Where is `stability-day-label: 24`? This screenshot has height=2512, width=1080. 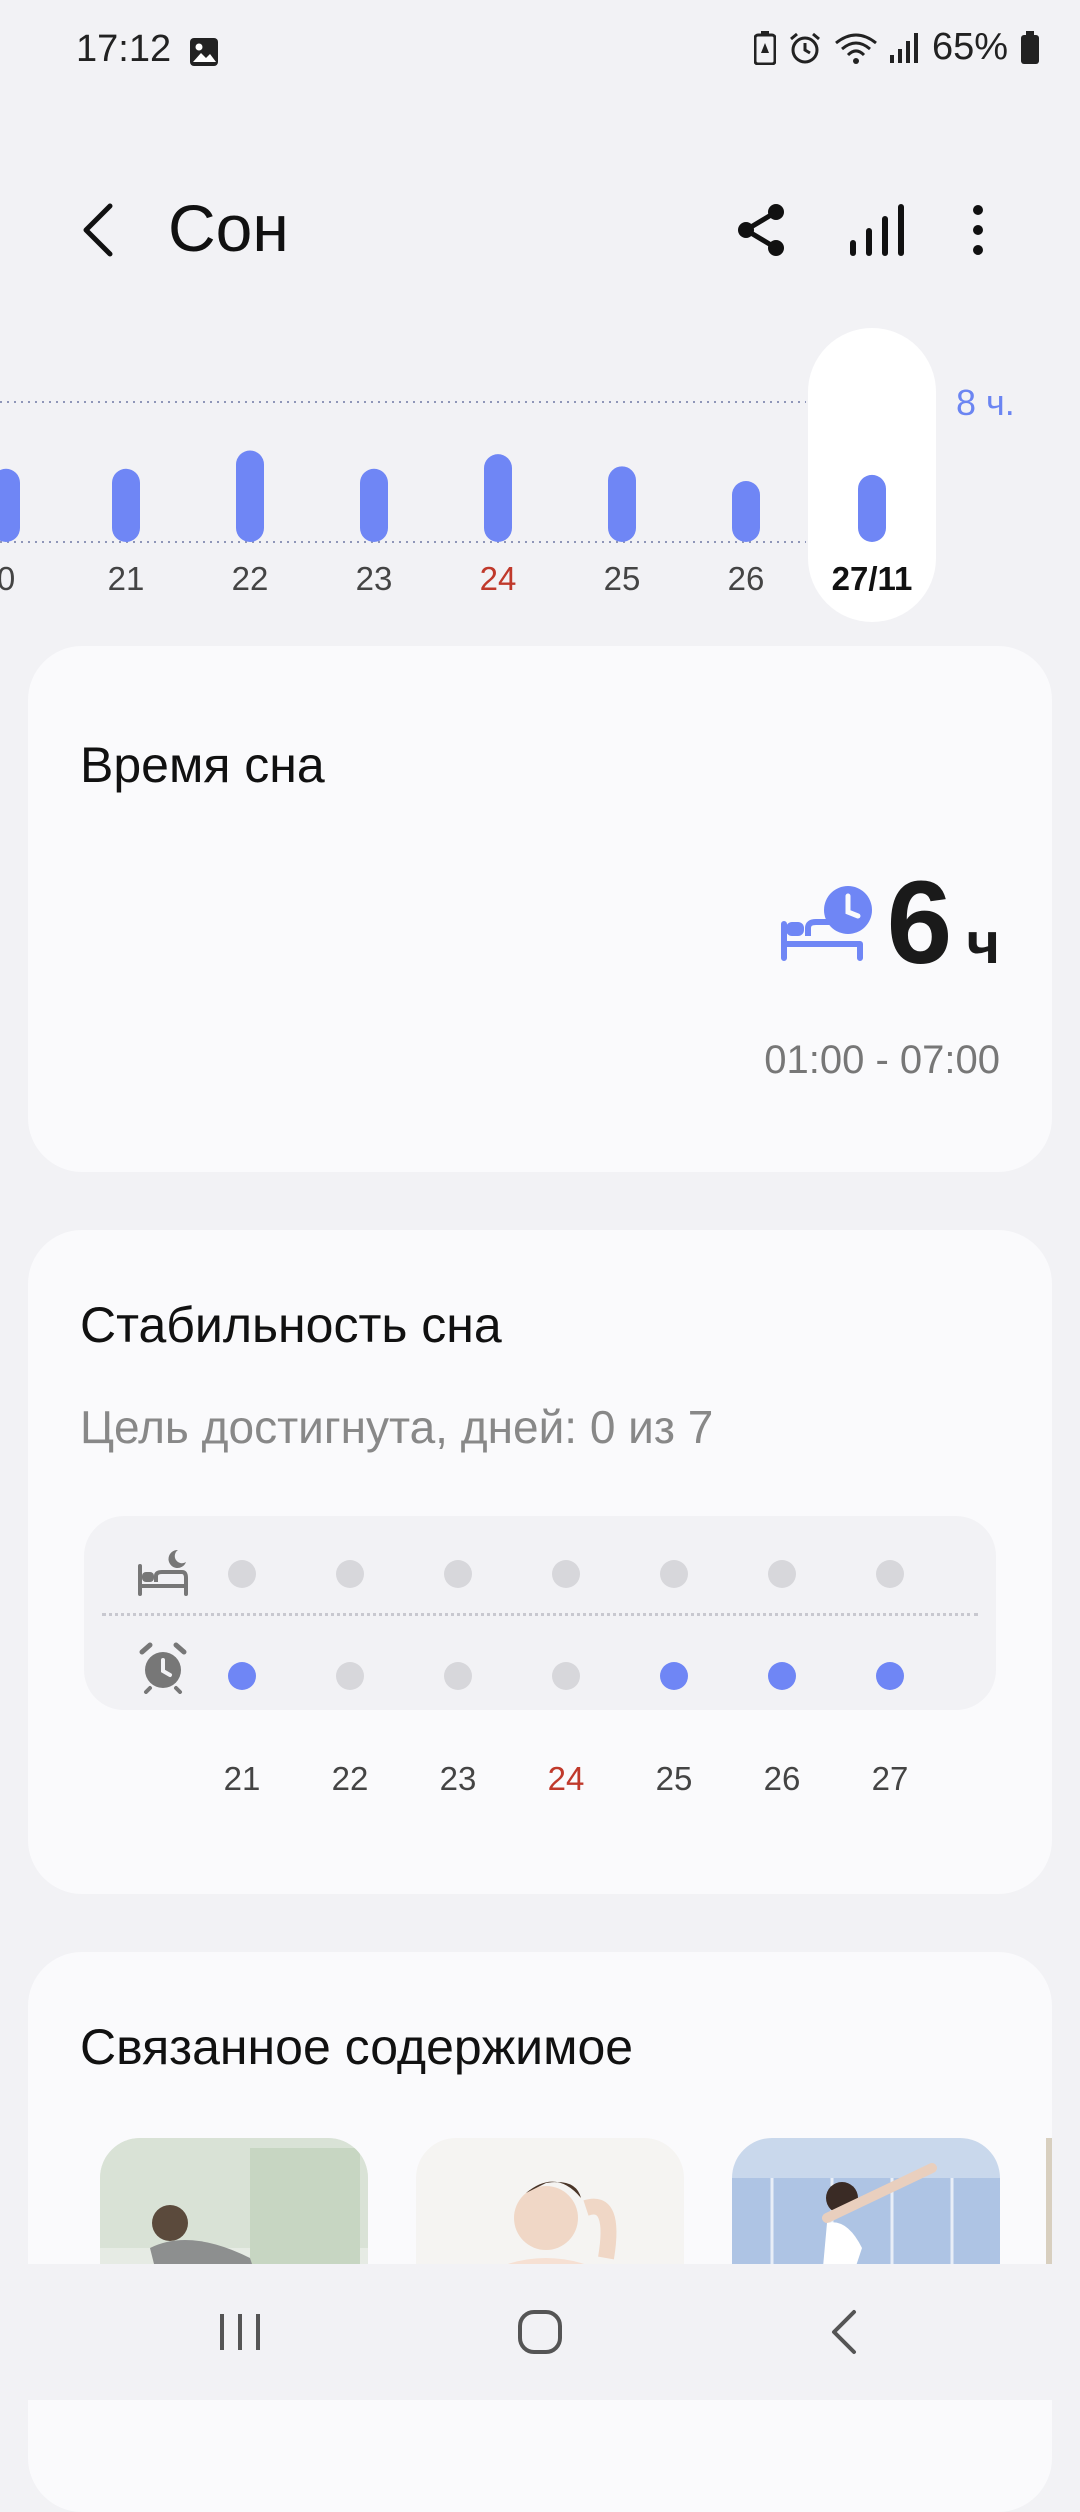 stability-day-label: 24 is located at coordinates (566, 1778).